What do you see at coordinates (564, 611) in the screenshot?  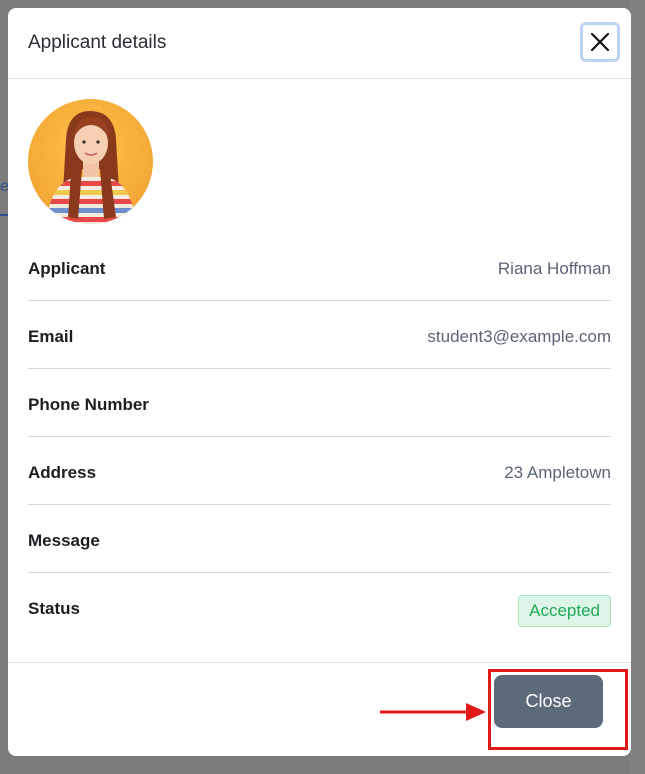 I see `status-badge: Accepted` at bounding box center [564, 611].